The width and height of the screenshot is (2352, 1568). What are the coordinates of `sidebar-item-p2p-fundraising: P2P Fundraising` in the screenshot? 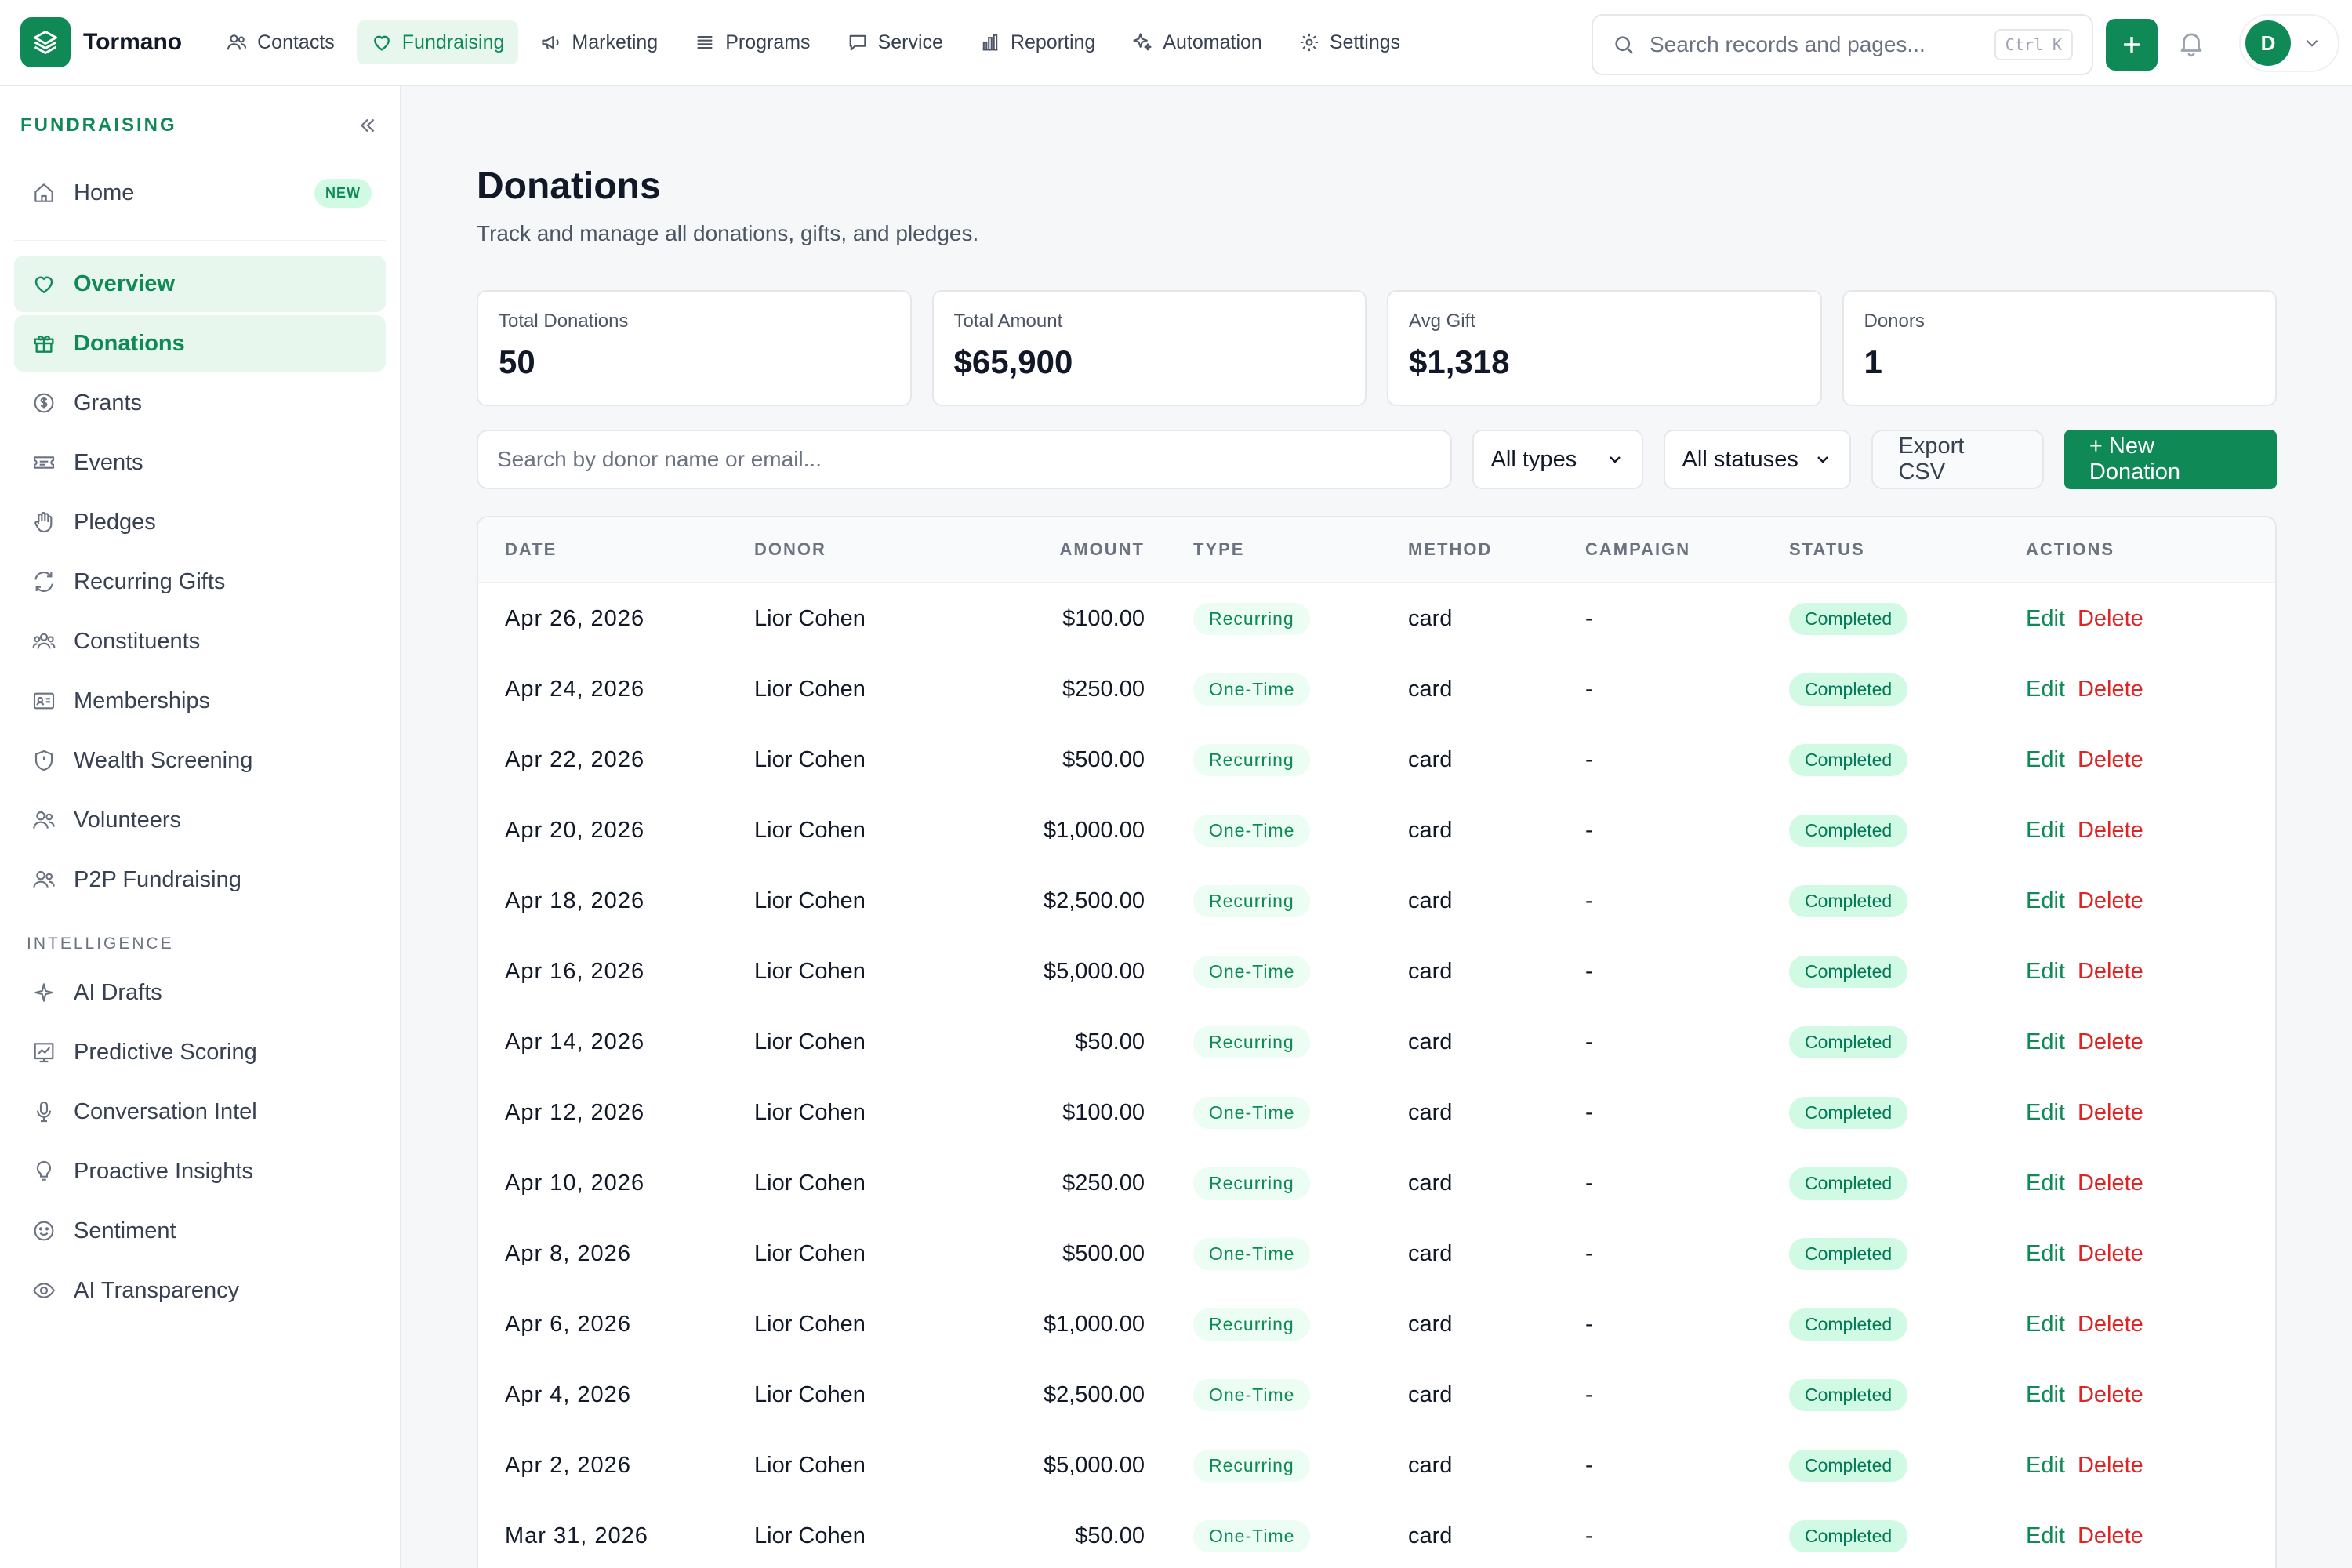 It's located at (200, 879).